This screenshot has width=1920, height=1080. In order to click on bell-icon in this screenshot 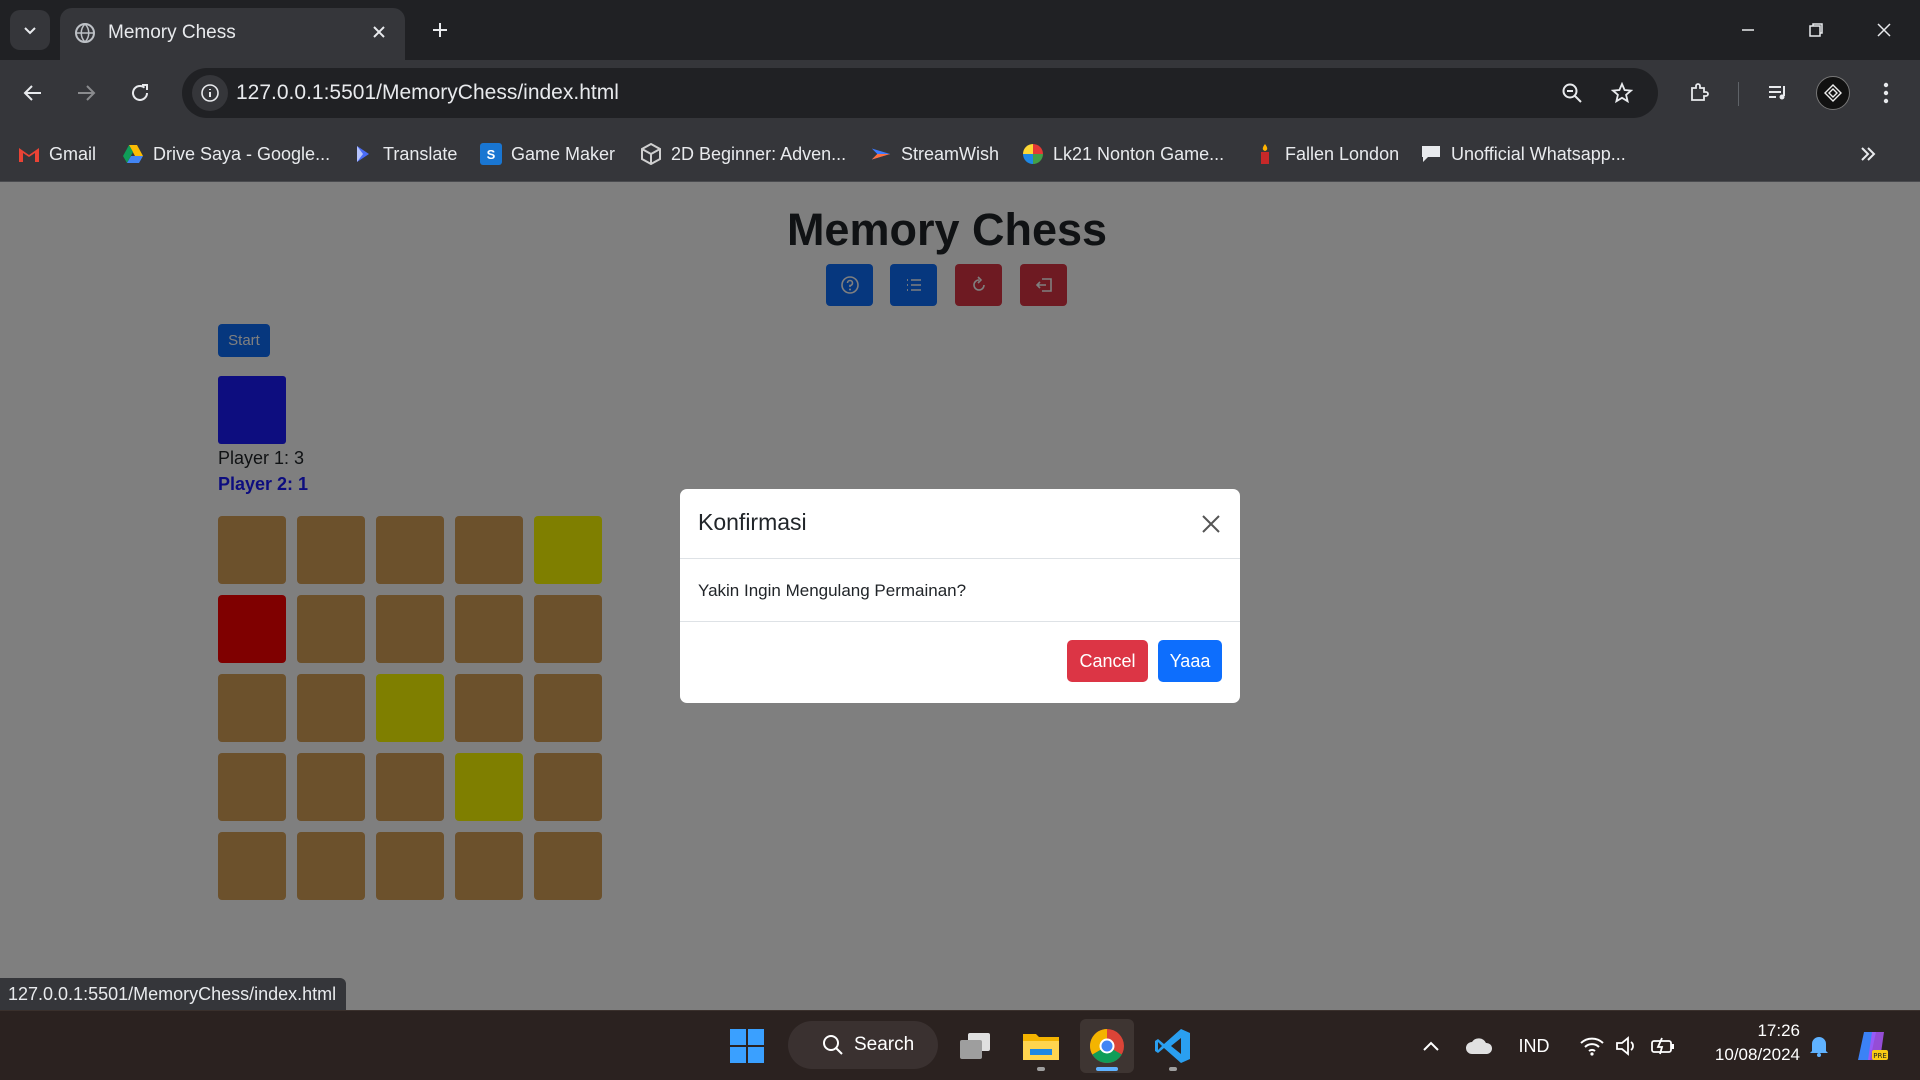, I will do `click(1819, 1047)`.